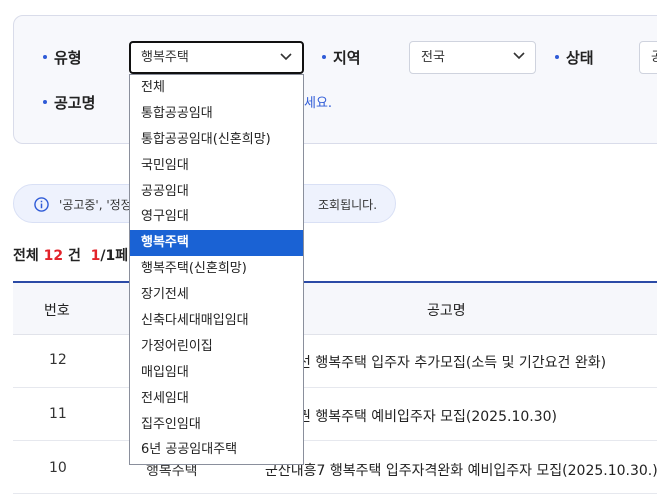 This screenshot has height=494, width=657. Describe the element at coordinates (62, 57) in the screenshot. I see `type-filter-label: 유형` at that location.